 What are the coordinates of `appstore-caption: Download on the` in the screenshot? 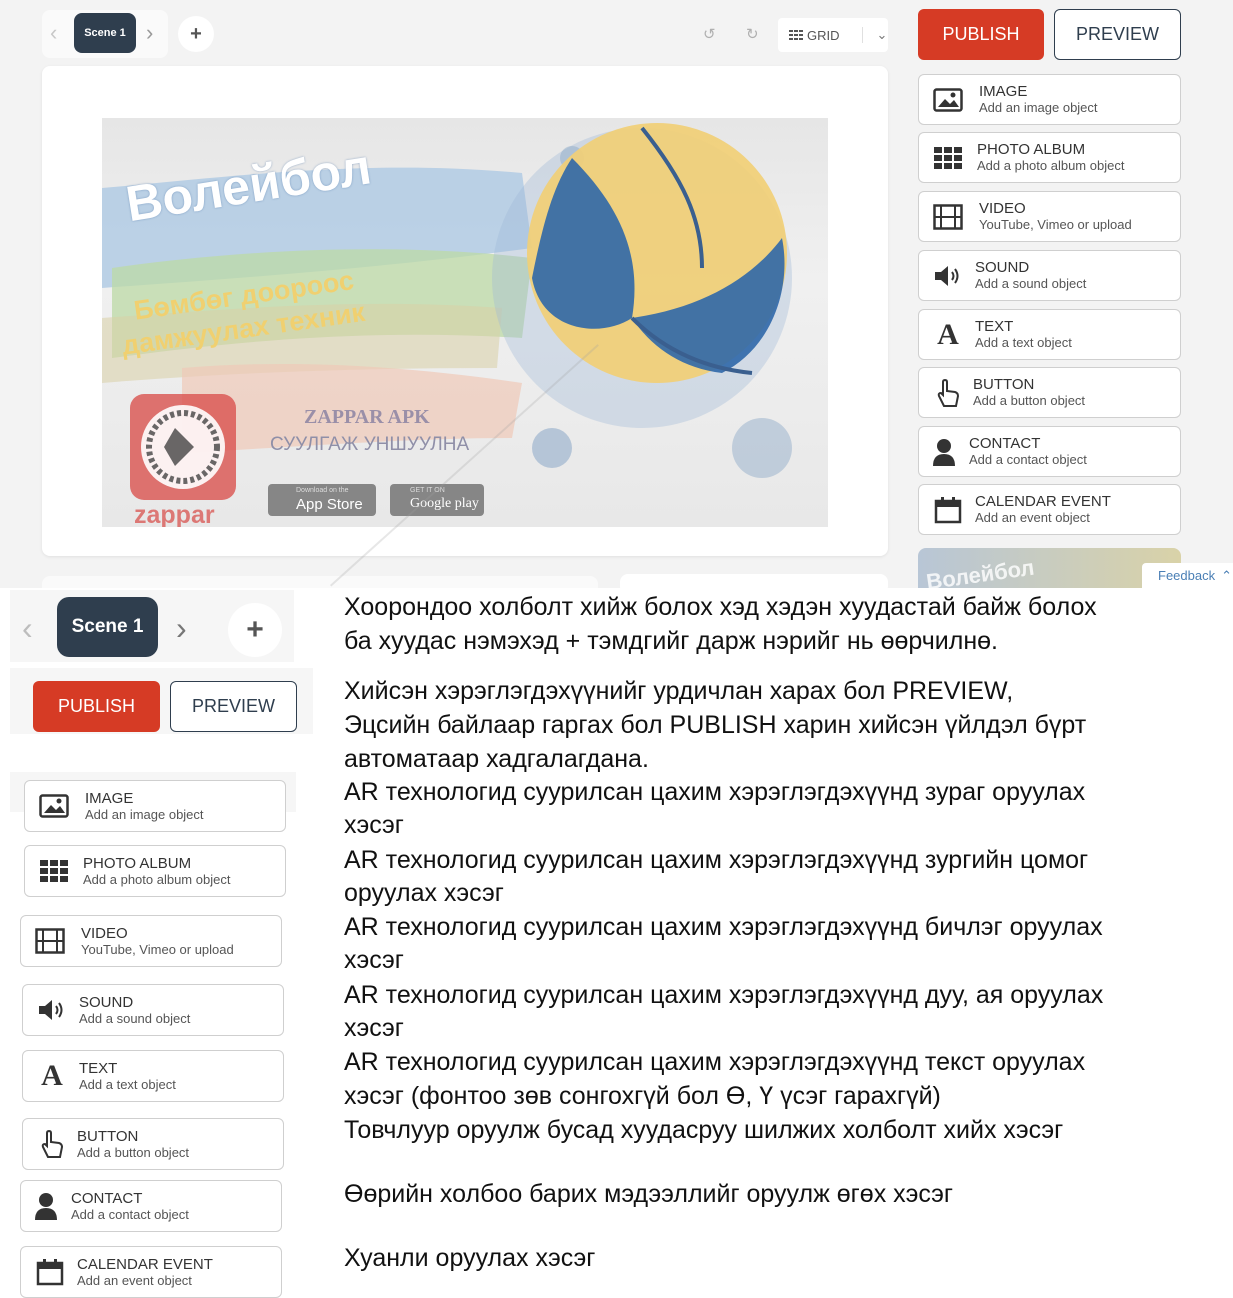 It's located at (322, 490).